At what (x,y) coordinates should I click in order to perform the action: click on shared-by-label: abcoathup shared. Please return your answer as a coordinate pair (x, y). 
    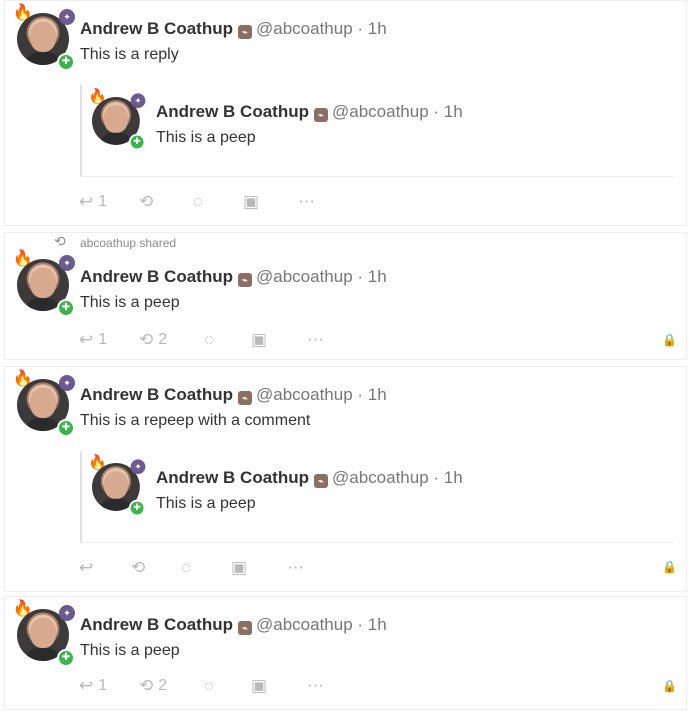
    Looking at the image, I should click on (128, 243).